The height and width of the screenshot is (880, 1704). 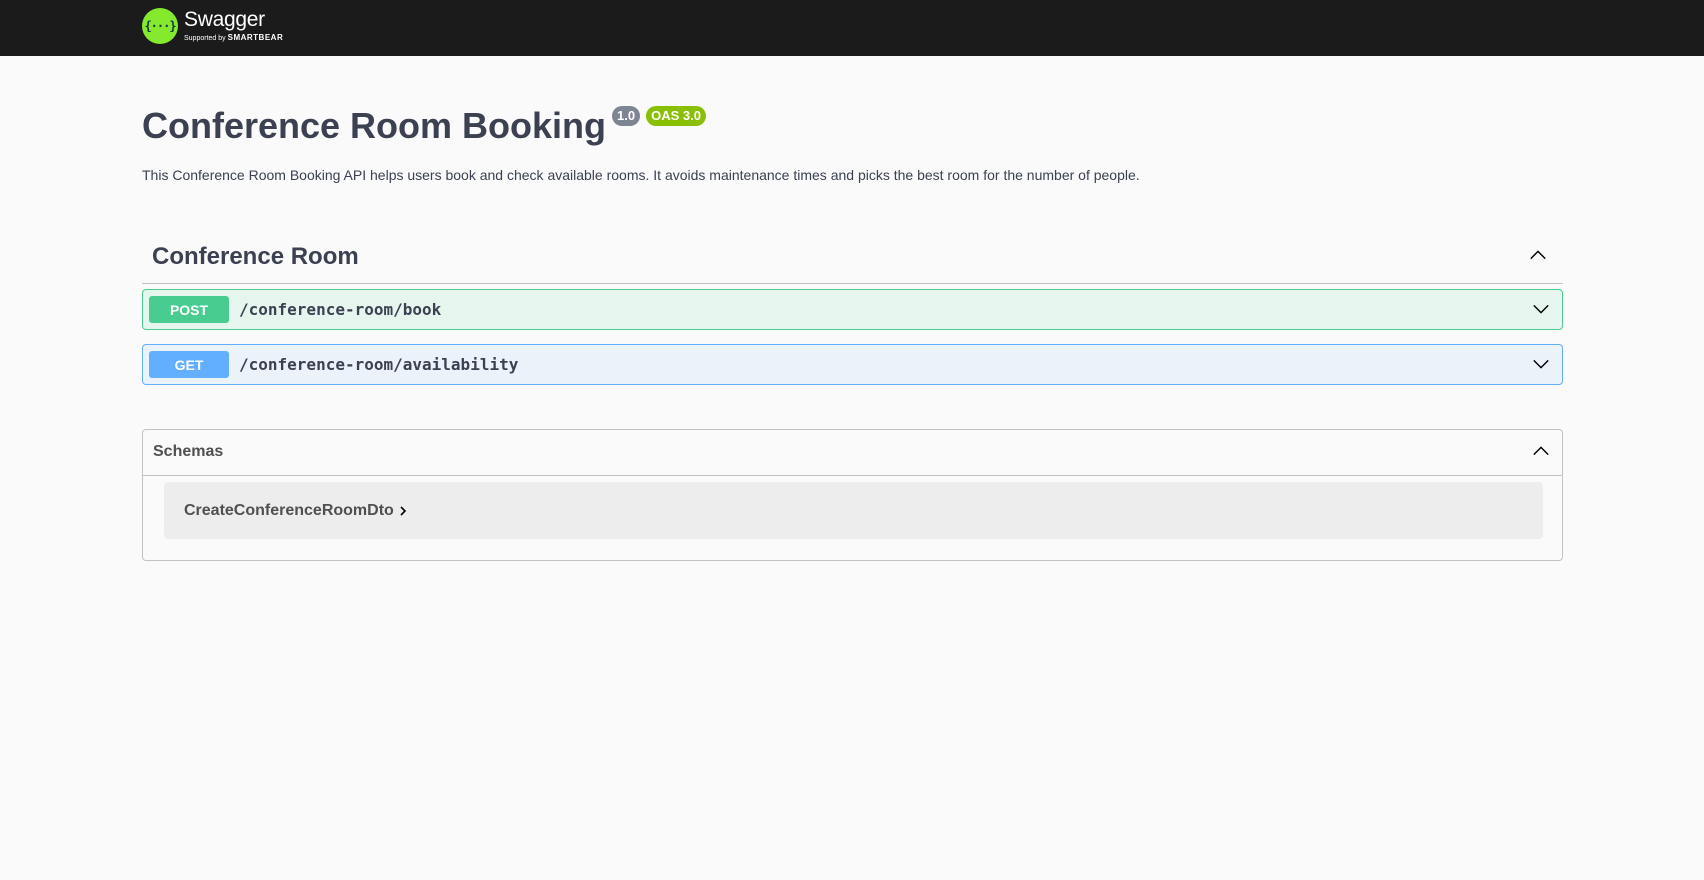 I want to click on operation-get-availability: GET /conference-room/availability, so click(x=852, y=364).